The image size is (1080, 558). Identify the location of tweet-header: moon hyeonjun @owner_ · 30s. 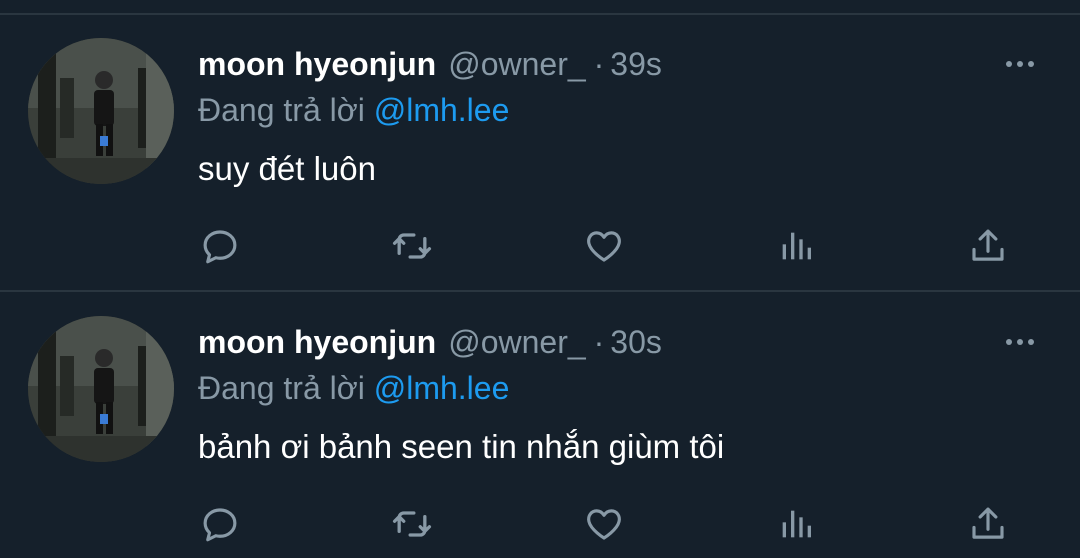
(430, 342).